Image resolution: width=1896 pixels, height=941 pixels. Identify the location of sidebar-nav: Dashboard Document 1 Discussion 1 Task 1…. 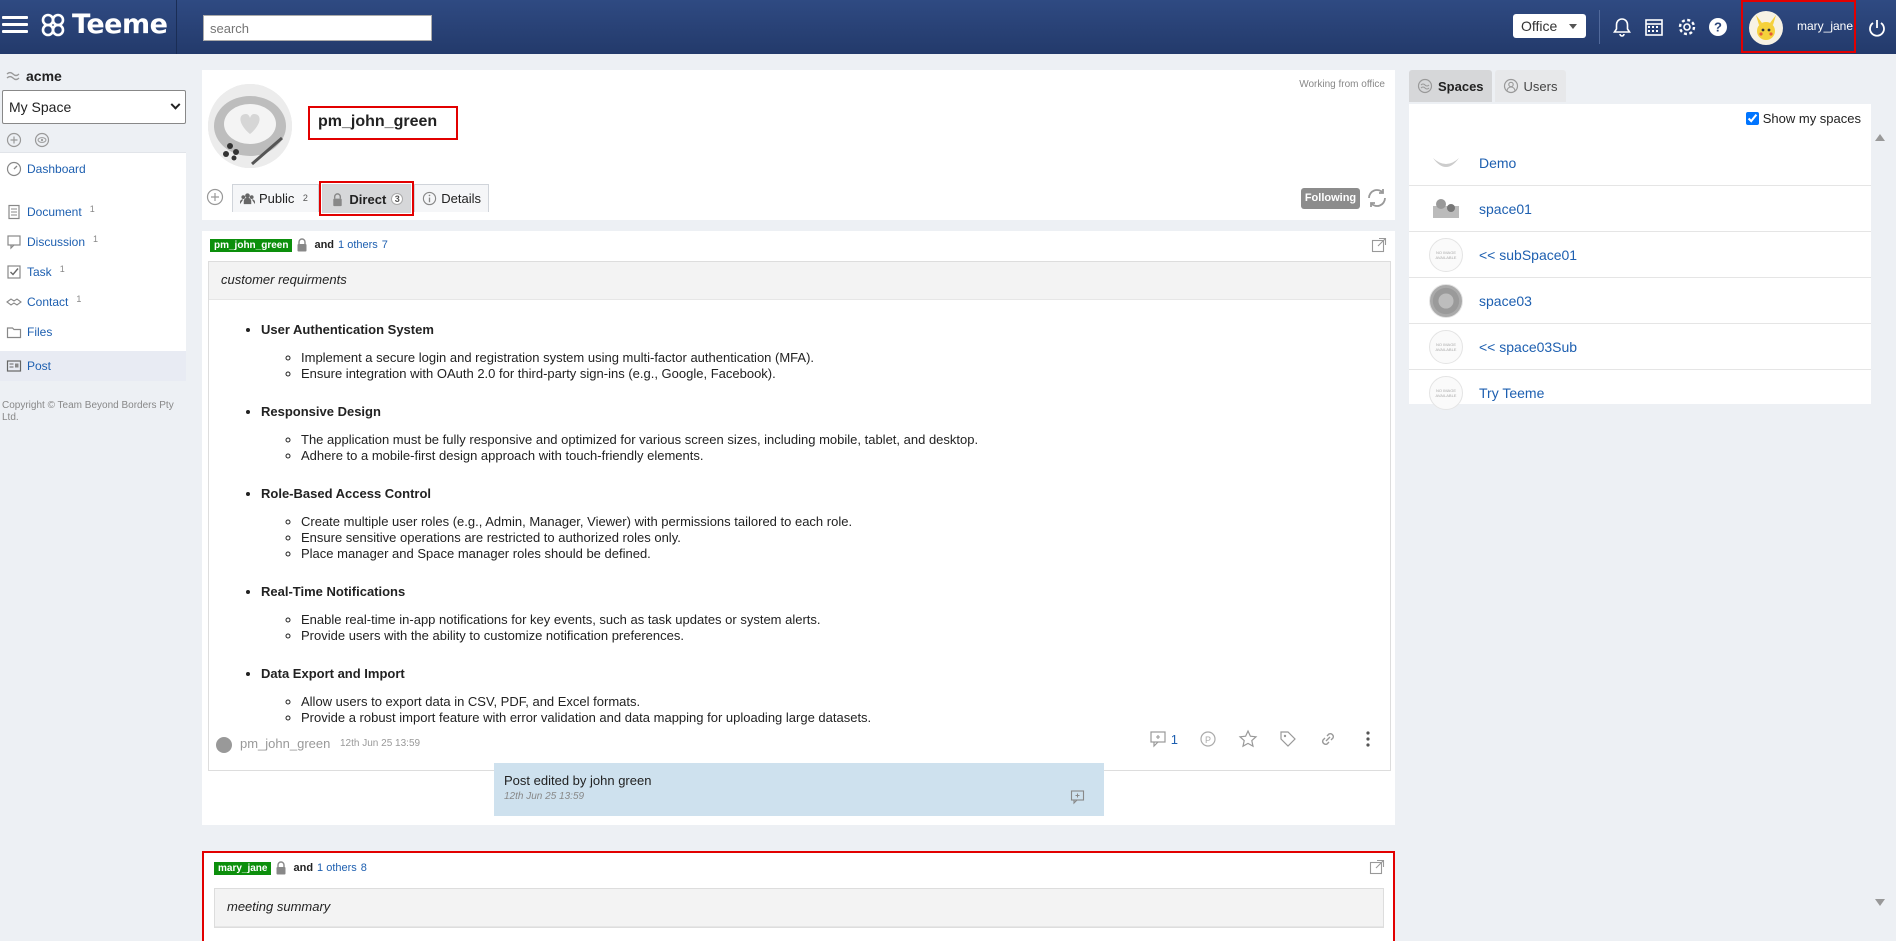
(93, 266).